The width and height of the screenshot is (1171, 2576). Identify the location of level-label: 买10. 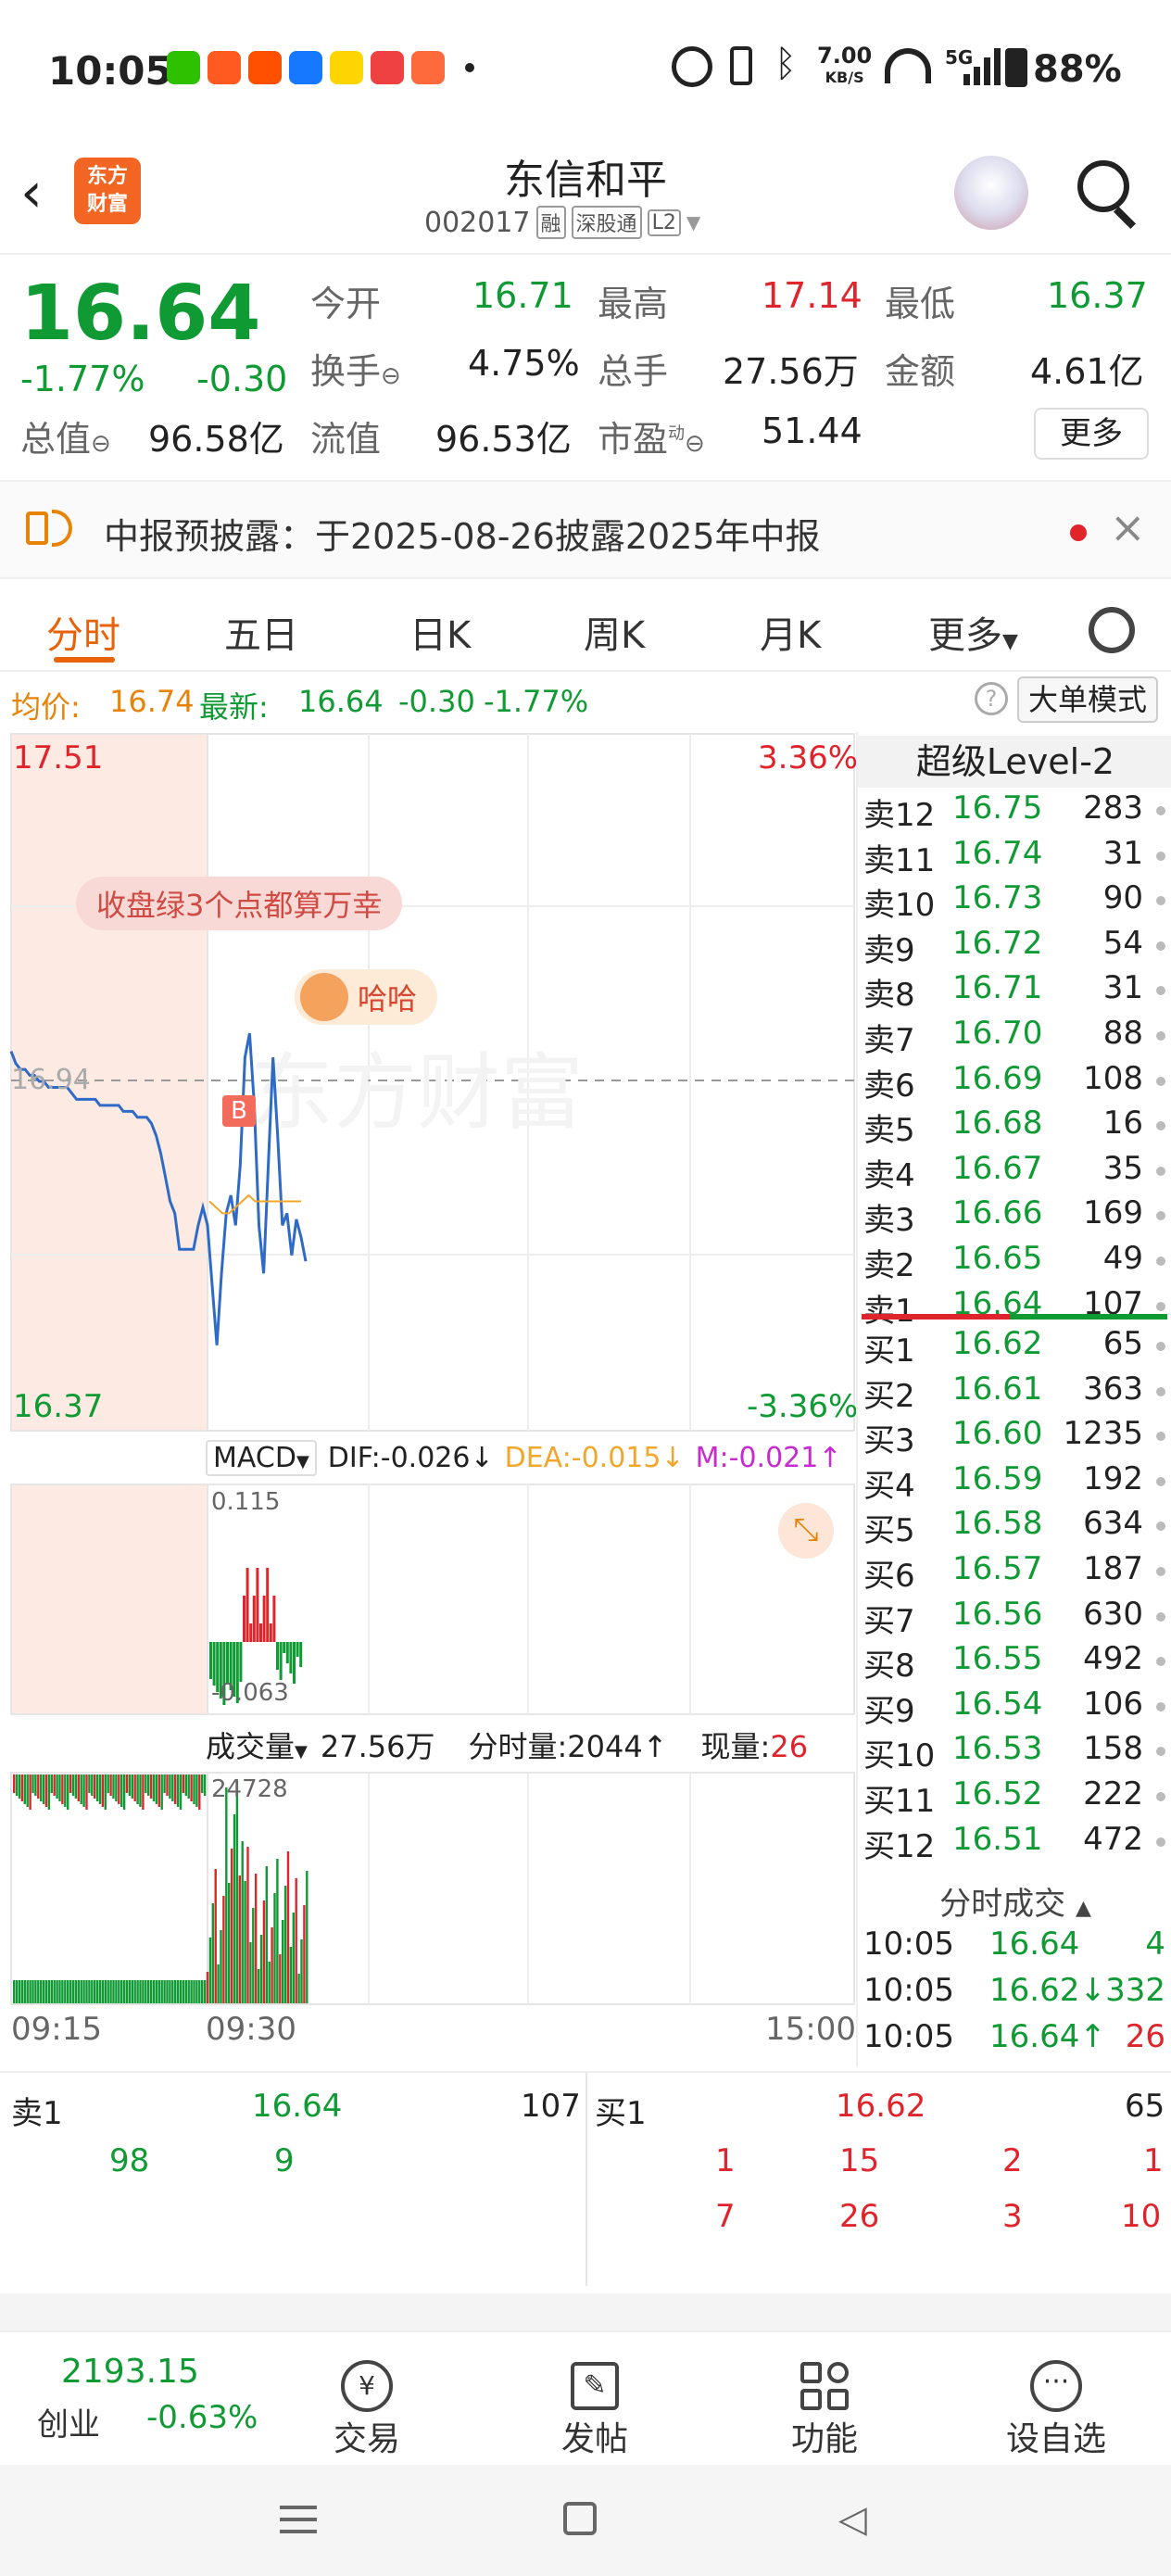
(900, 1756).